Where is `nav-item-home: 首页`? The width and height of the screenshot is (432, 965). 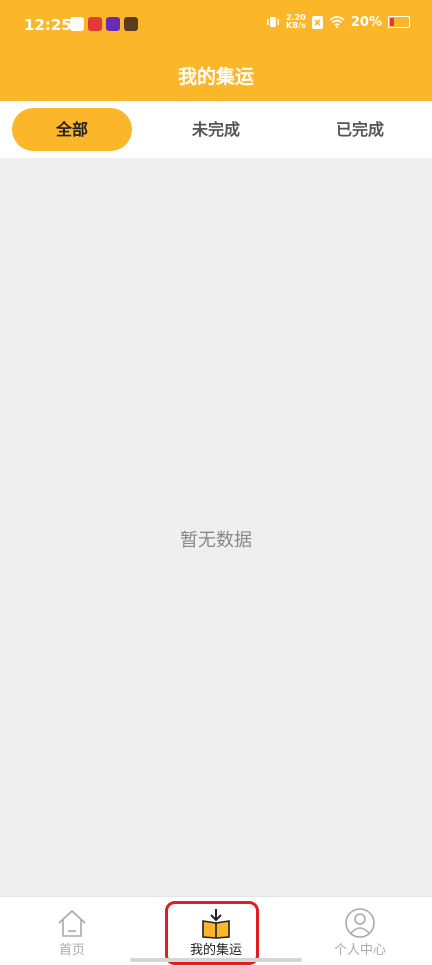 nav-item-home: 首页 is located at coordinates (72, 931).